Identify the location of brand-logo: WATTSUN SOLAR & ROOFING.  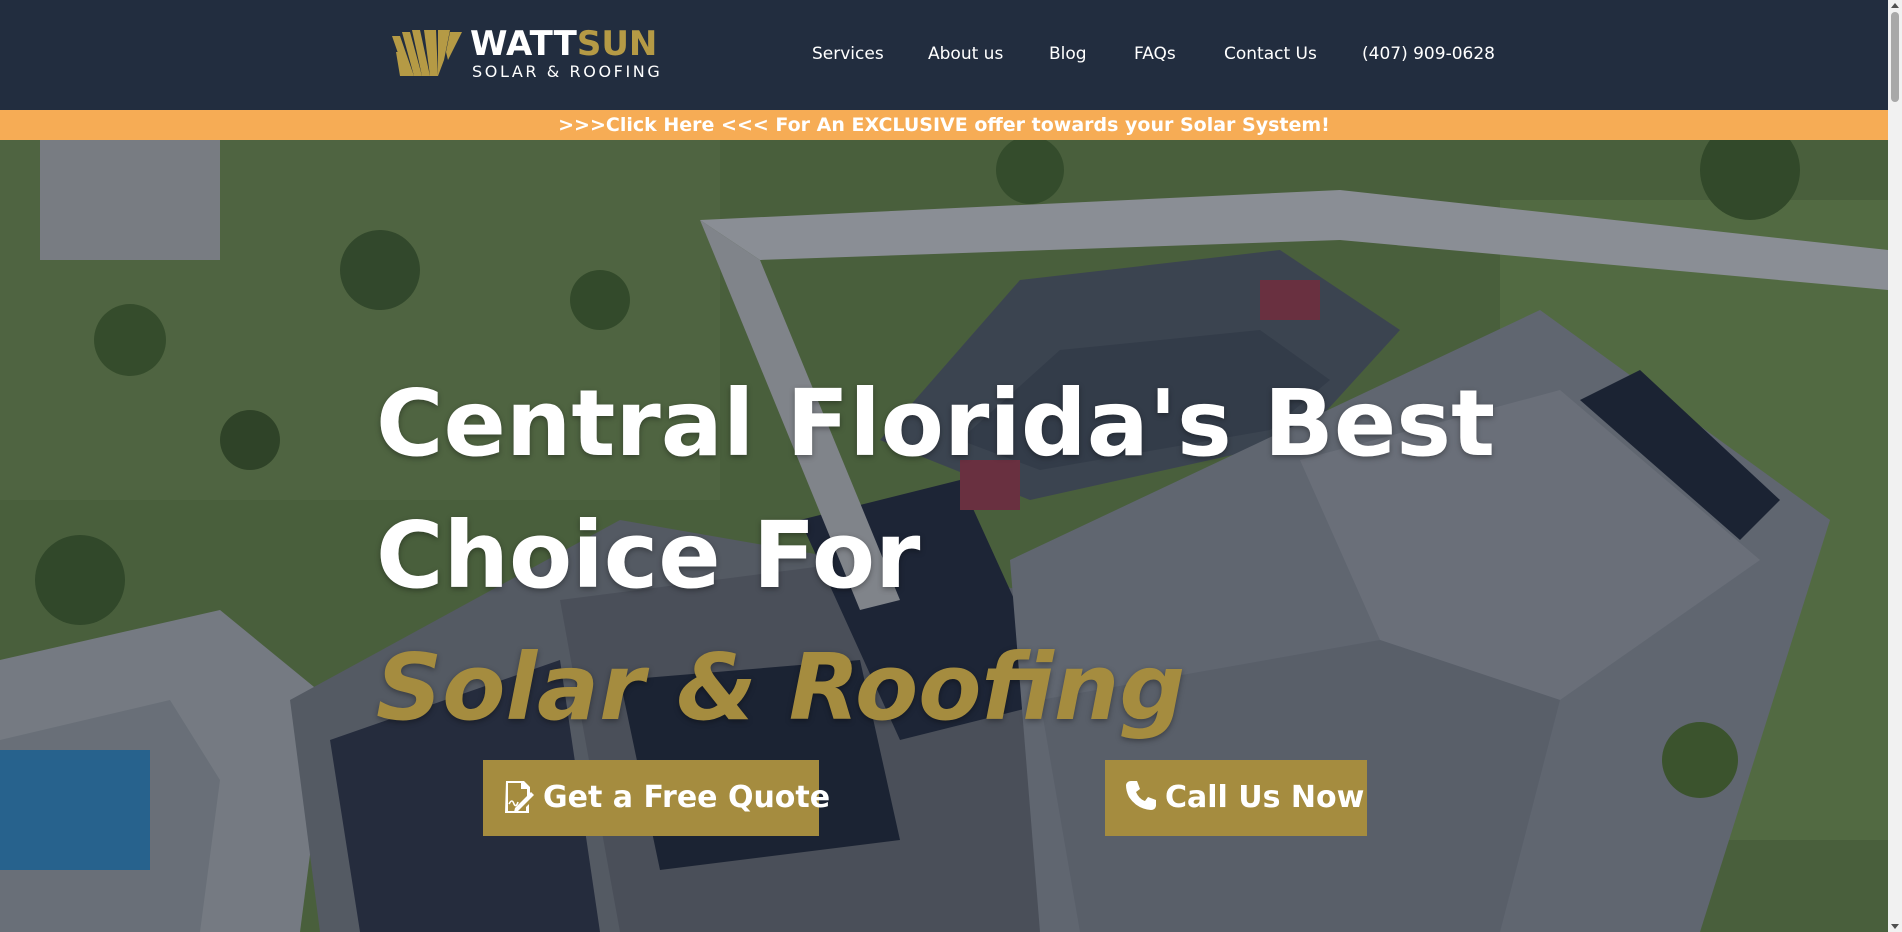
(527, 53).